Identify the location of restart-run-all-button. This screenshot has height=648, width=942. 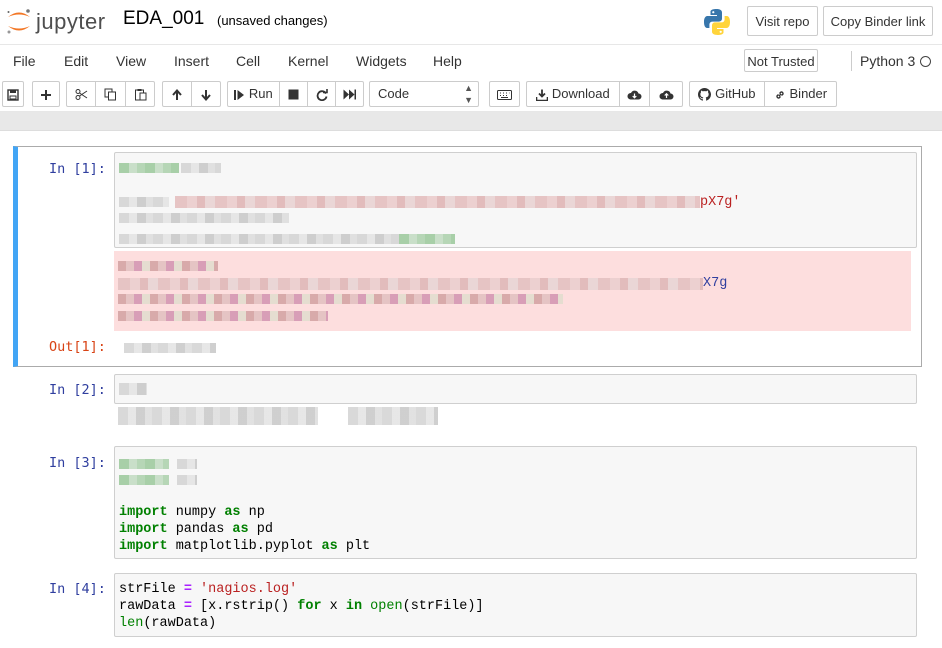
(349, 94).